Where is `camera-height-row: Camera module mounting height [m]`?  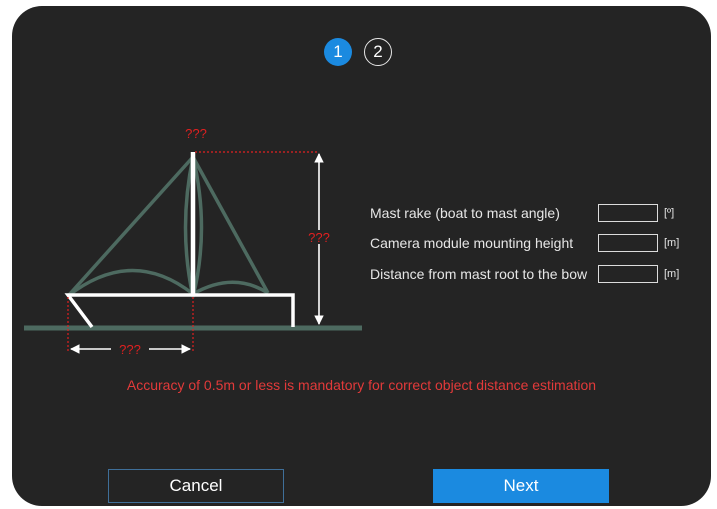
camera-height-row: Camera module mounting height [m] is located at coordinates (524, 243).